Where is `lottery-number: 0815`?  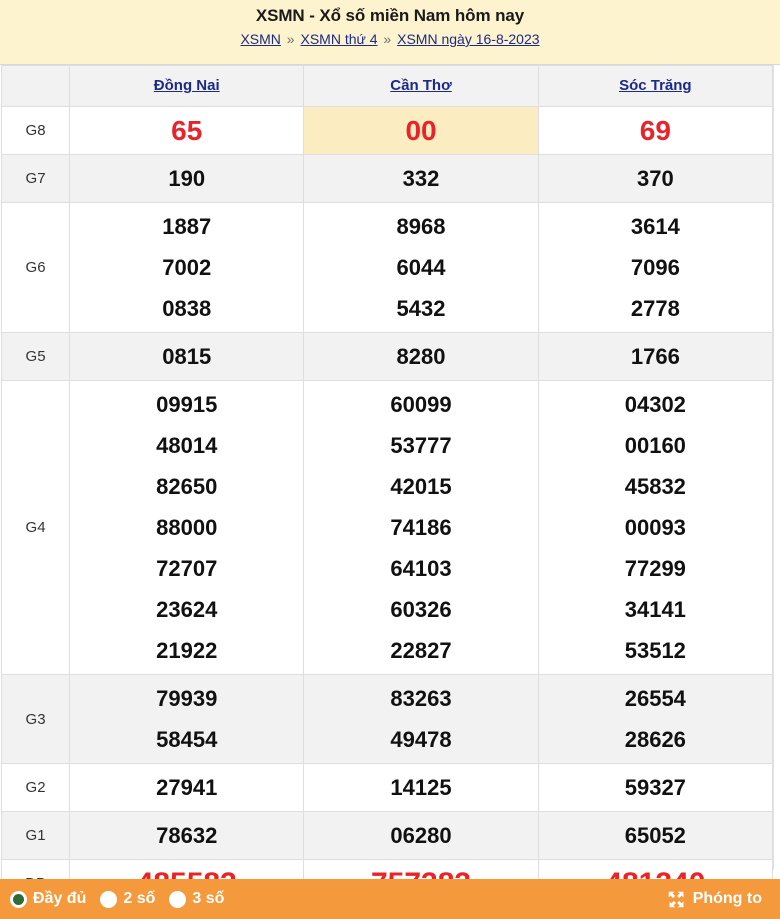 lottery-number: 0815 is located at coordinates (187, 356).